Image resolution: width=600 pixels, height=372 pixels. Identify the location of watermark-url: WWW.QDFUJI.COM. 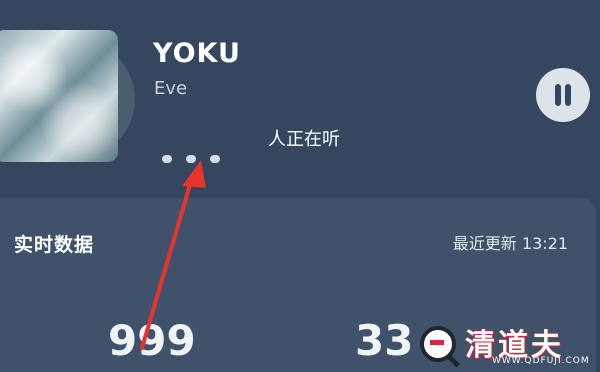
(541, 361).